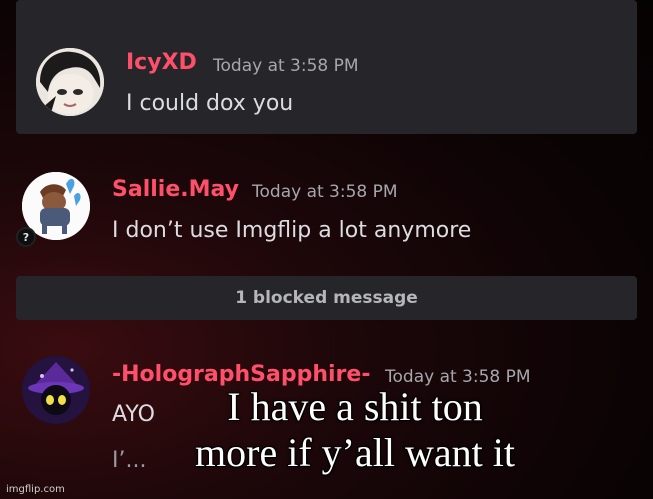 The width and height of the screenshot is (653, 499). I want to click on meme-caption: I have a shit ton more if y’all want it, so click(355, 430).